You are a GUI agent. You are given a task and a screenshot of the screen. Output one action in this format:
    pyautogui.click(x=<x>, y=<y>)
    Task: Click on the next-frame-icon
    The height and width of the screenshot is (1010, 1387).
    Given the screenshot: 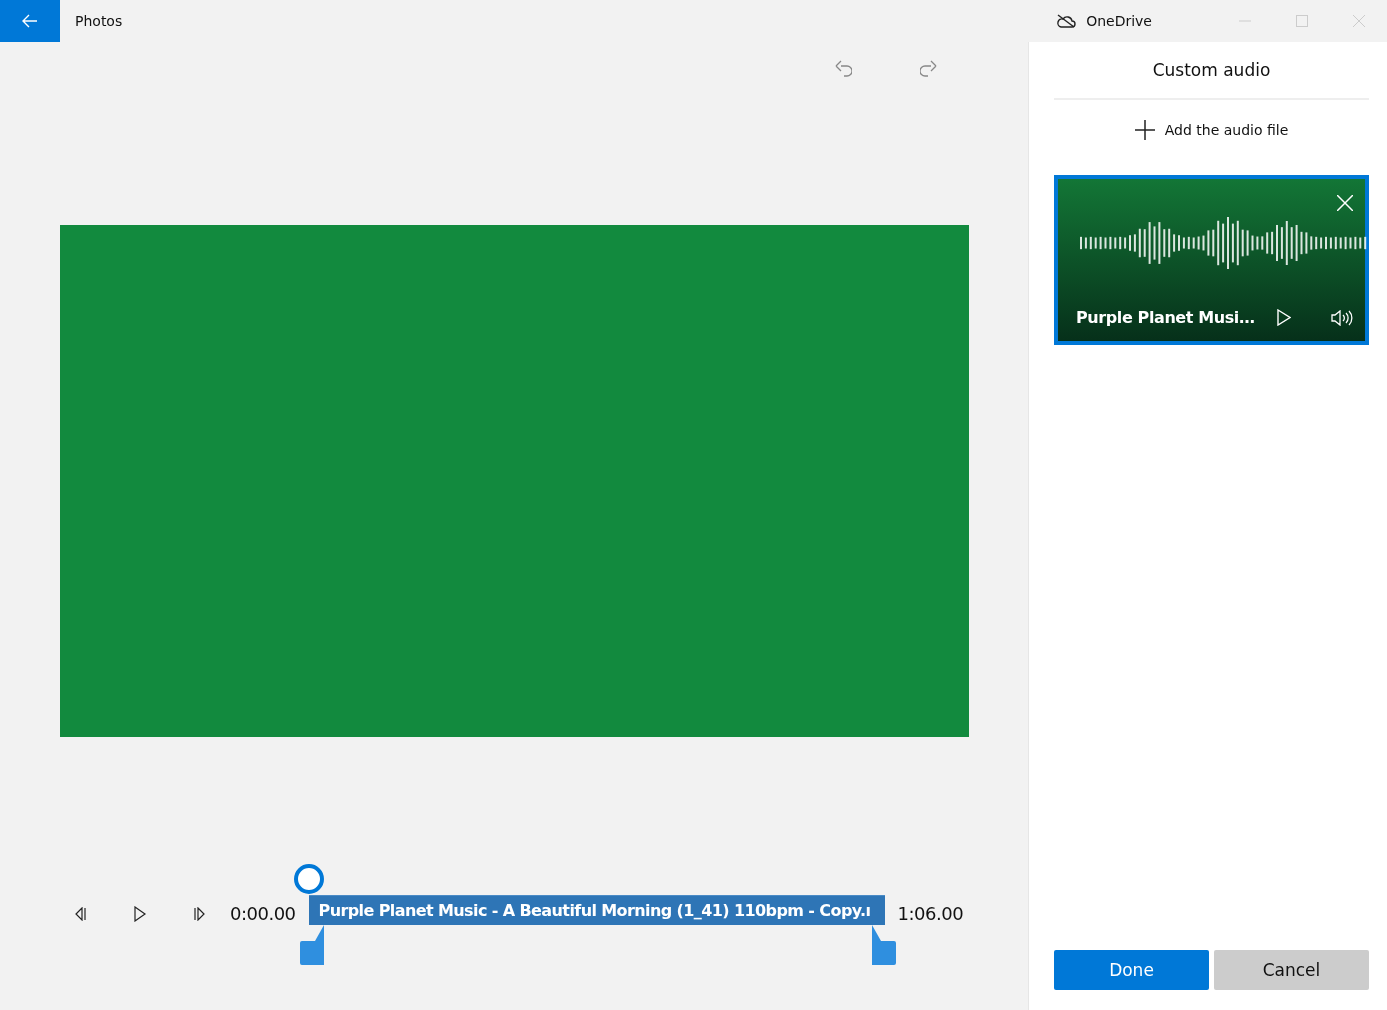 What is the action you would take?
    pyautogui.click(x=200, y=914)
    